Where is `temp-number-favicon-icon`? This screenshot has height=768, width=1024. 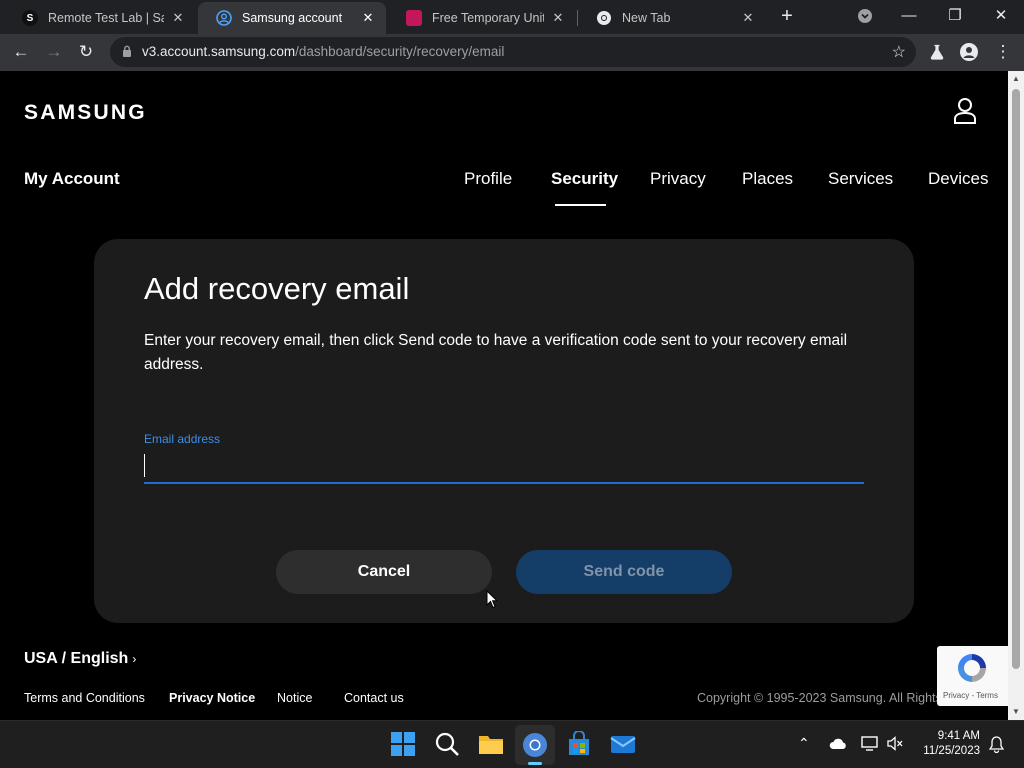
temp-number-favicon-icon is located at coordinates (414, 18).